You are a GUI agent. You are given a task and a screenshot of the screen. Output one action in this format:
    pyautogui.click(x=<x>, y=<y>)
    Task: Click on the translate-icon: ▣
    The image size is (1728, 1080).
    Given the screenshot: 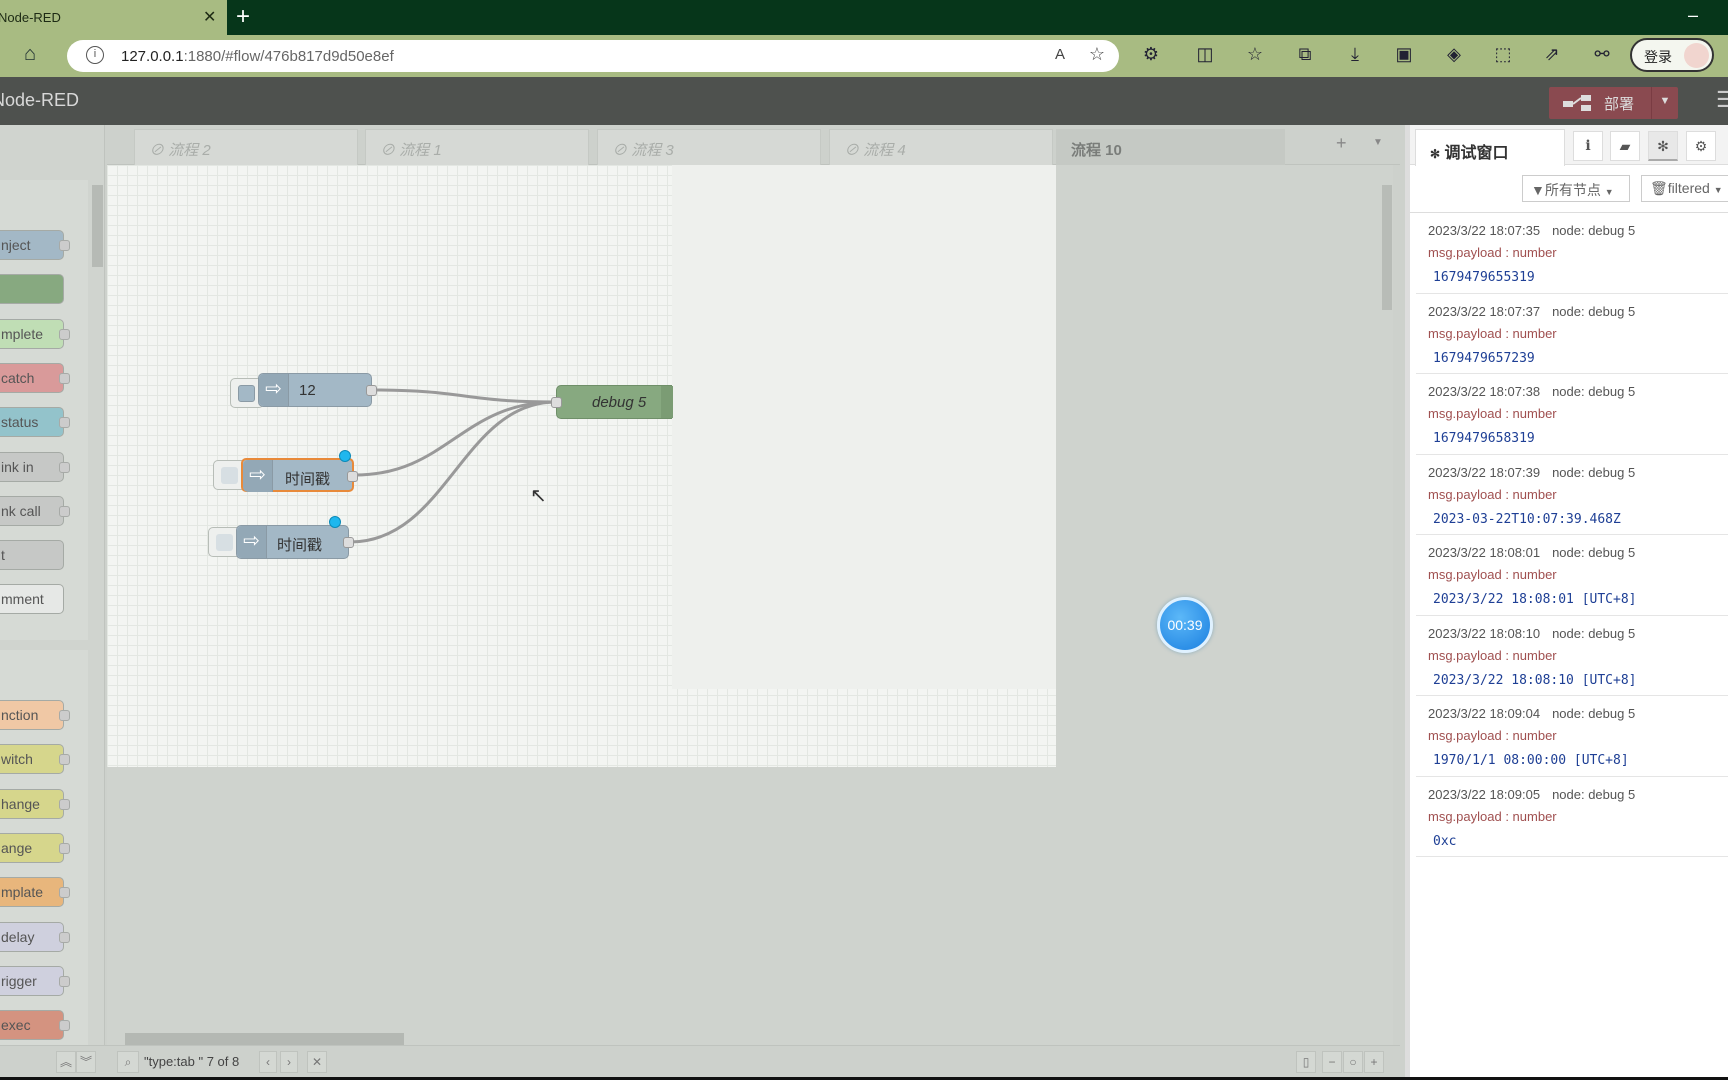 What is the action you would take?
    pyautogui.click(x=1404, y=54)
    